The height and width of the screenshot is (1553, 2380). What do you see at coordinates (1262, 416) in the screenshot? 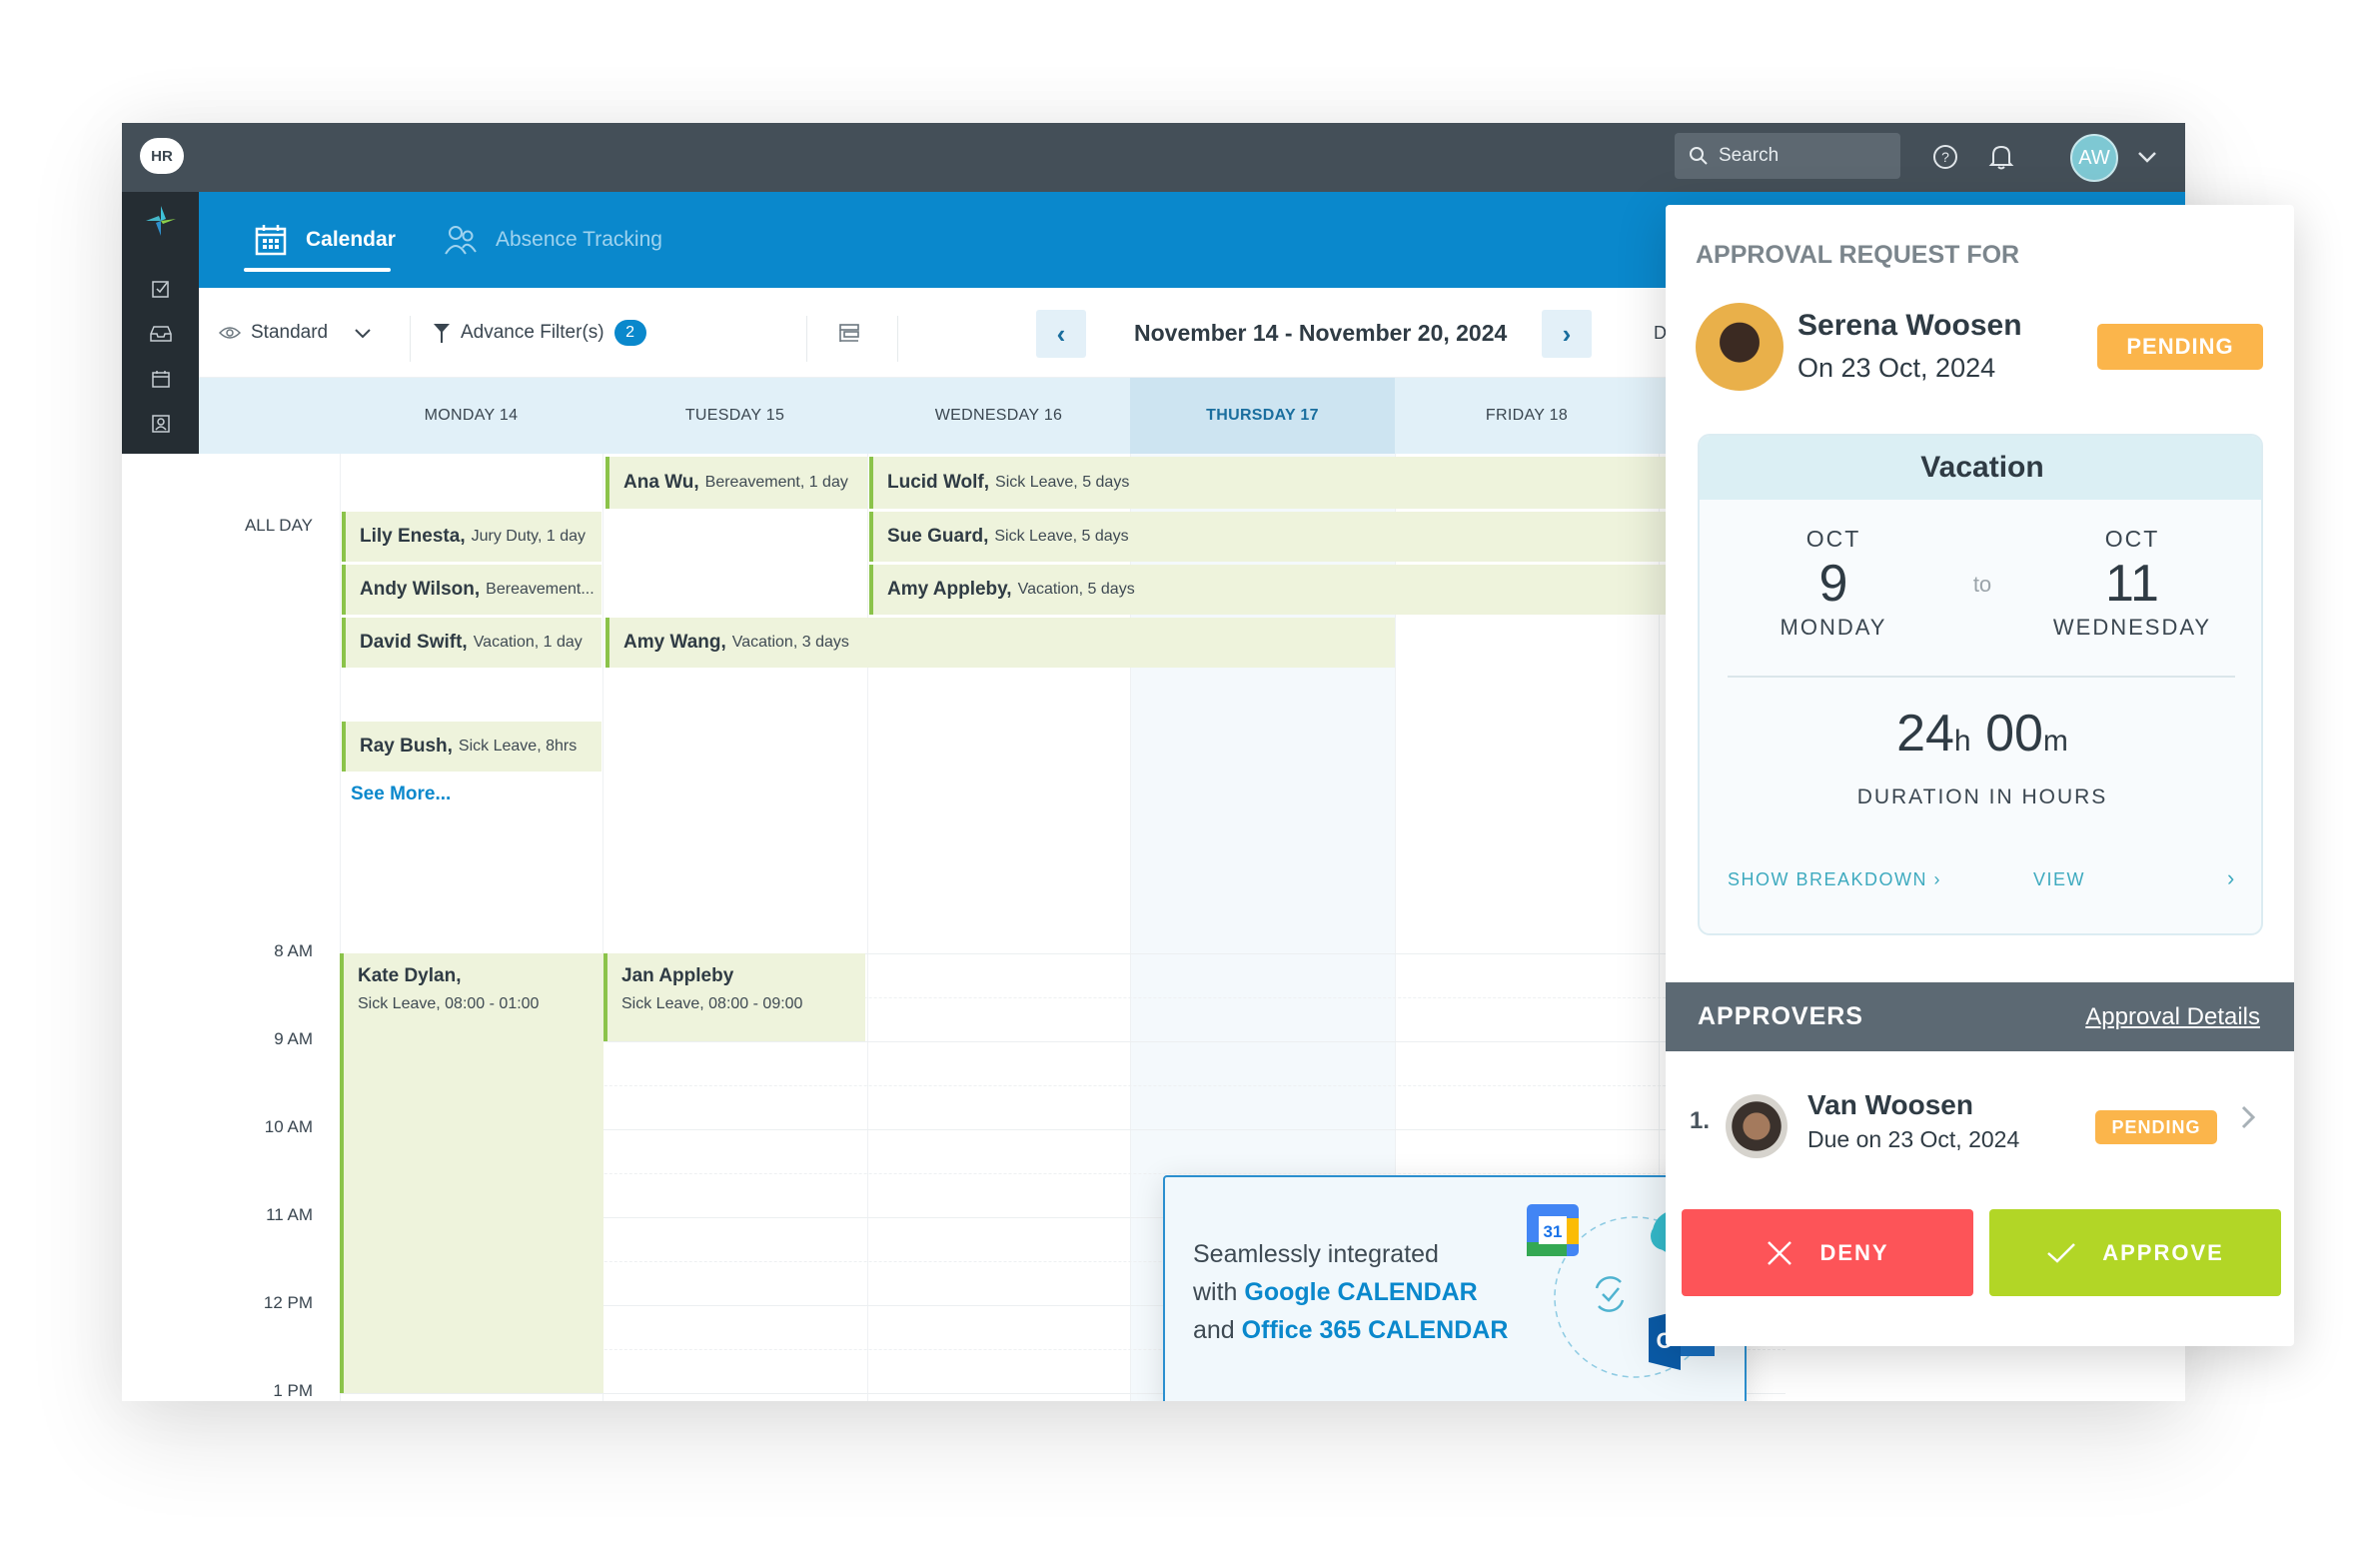
I see `day-header-thursday-today: THURSDAY 17` at bounding box center [1262, 416].